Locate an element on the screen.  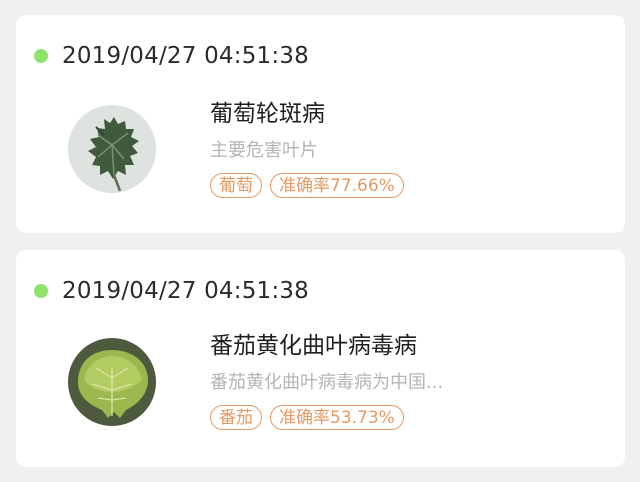
disease-name: 葡萄轮斑病 is located at coordinates (267, 114).